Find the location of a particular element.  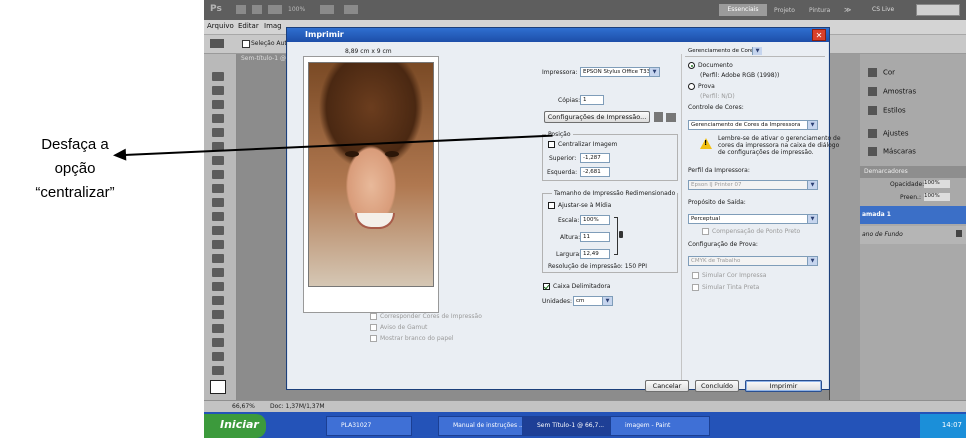

system-tray-clock: 14:07 is located at coordinates (943, 426).